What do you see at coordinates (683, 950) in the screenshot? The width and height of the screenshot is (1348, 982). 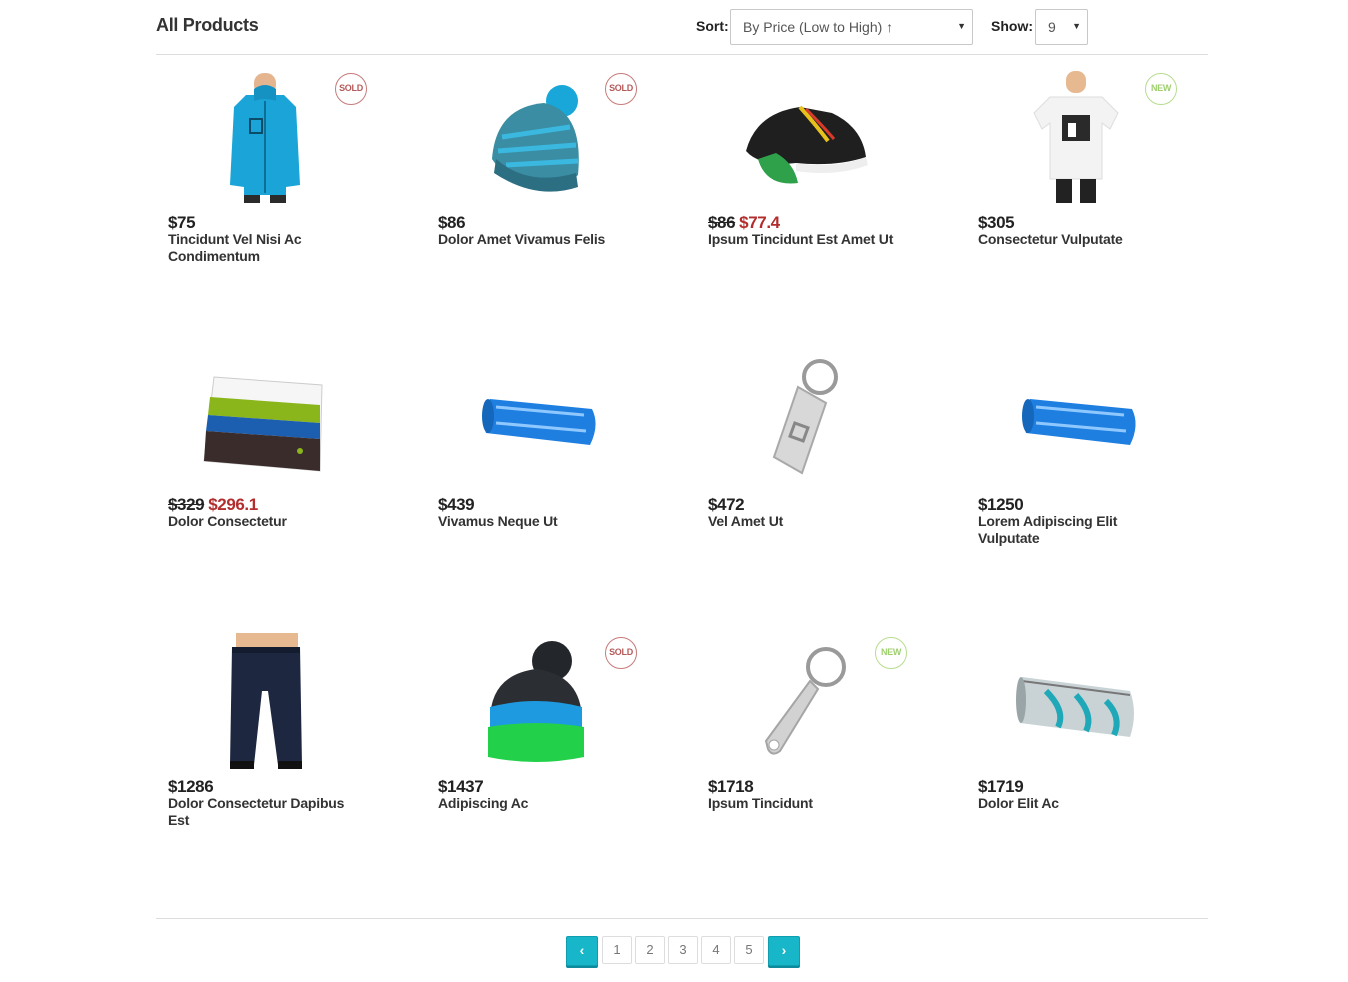 I see `page-link-3: 3` at bounding box center [683, 950].